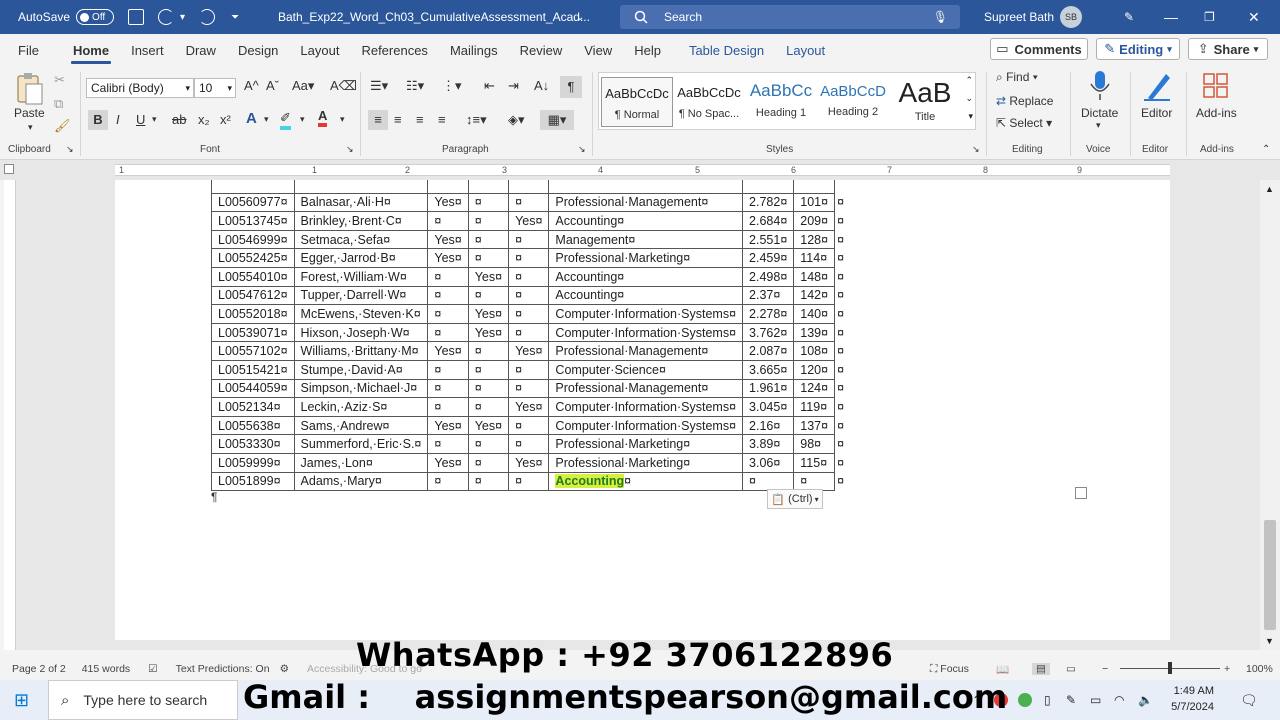  I want to click on text-effects-icon: A, so click(251, 118).